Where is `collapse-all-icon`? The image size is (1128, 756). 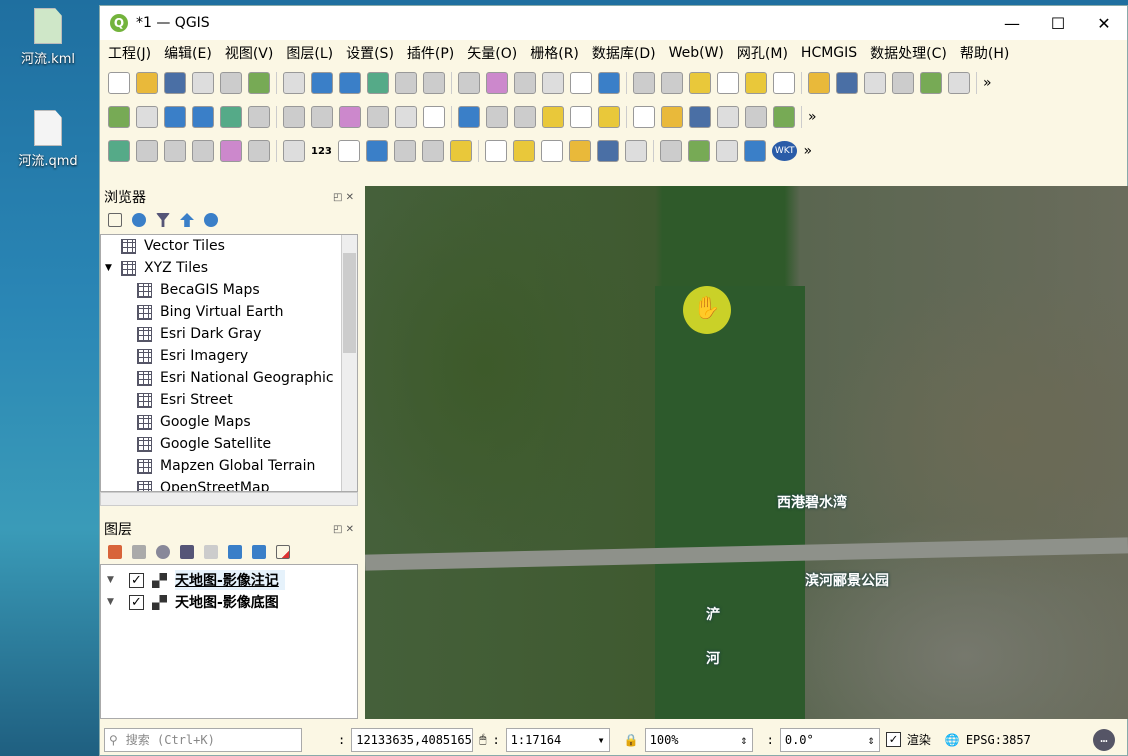
collapse-all-icon is located at coordinates (187, 220).